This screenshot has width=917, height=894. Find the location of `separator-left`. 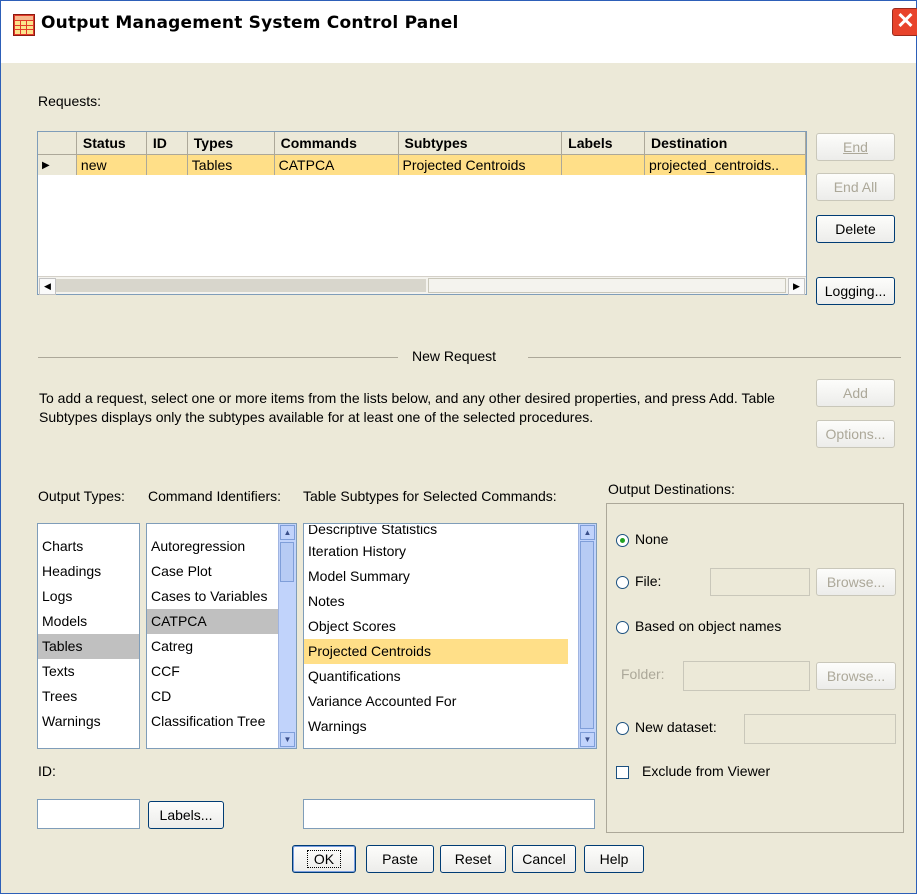

separator-left is located at coordinates (218, 357).